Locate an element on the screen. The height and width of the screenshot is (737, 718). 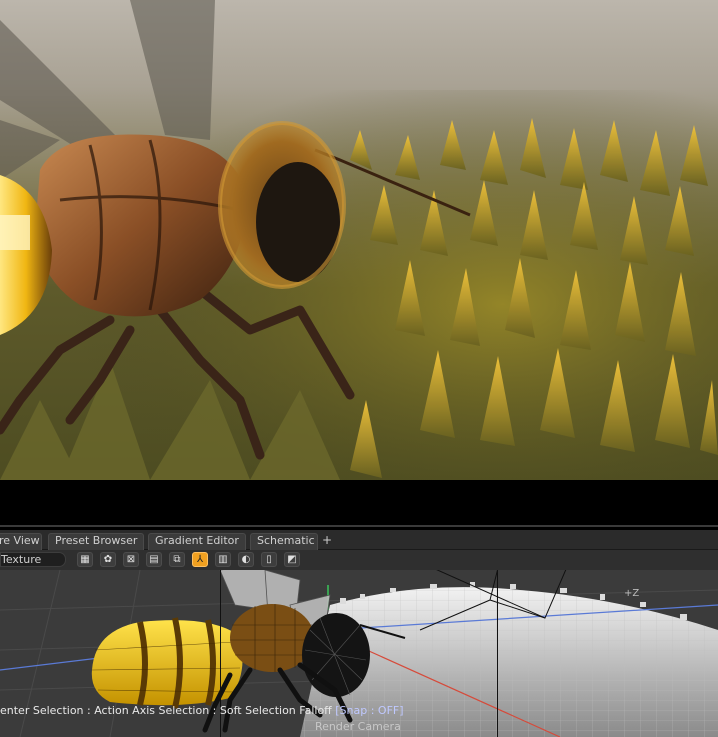
tab-preset-browser: Preset Browser is located at coordinates (96, 541).